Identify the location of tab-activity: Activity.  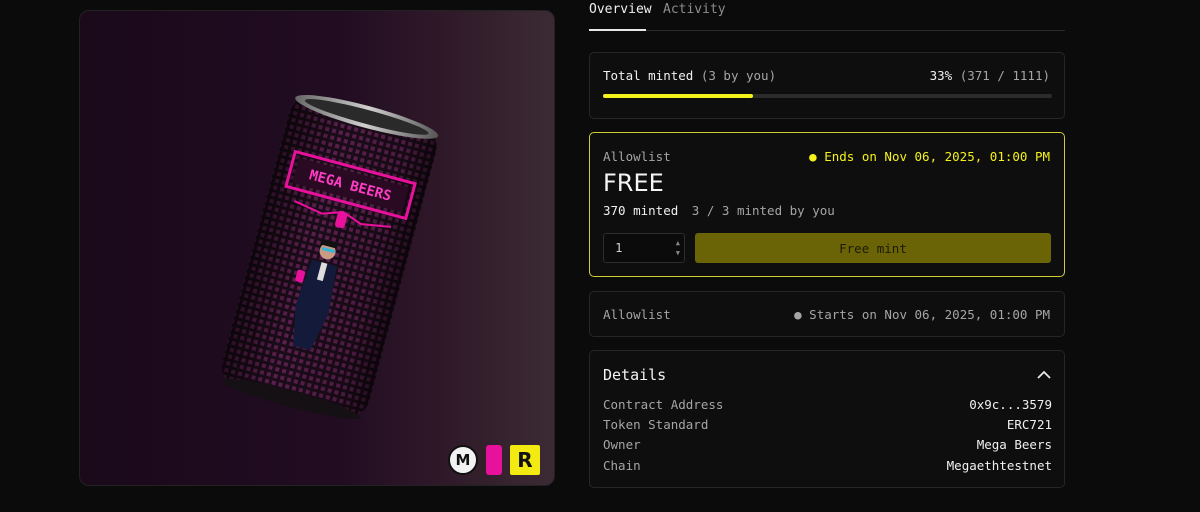
(694, 9).